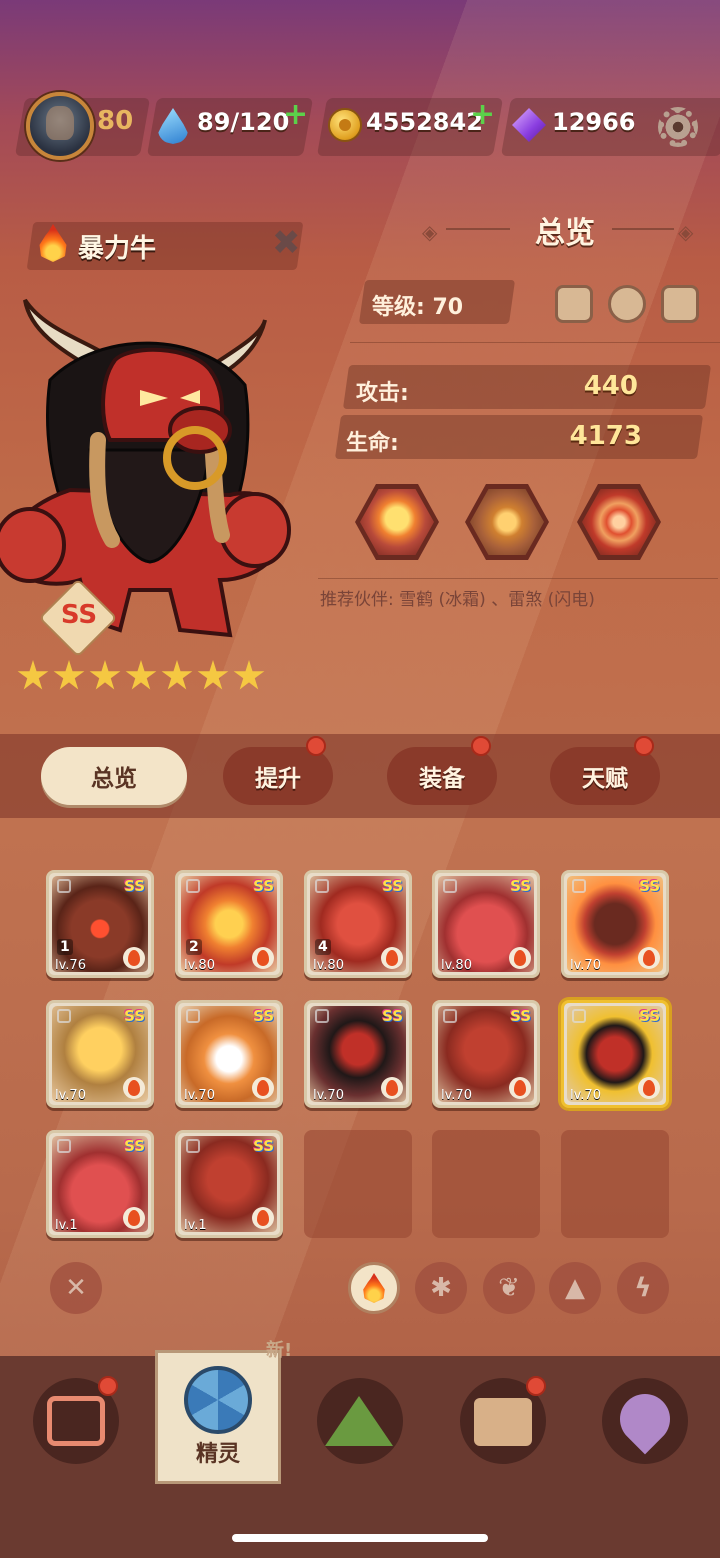 Image resolution: width=720 pixels, height=1558 pixels. Describe the element at coordinates (76, 1288) in the screenshot. I see `clear-filter-close-icon: ✕` at that location.